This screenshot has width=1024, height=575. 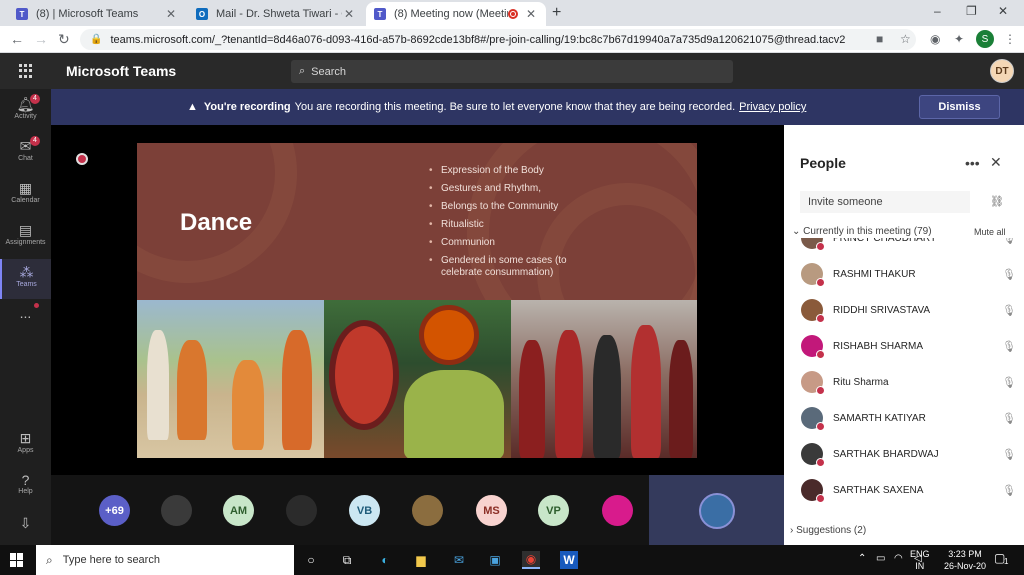 I want to click on apps-icon: ⊞, so click(x=25, y=438).